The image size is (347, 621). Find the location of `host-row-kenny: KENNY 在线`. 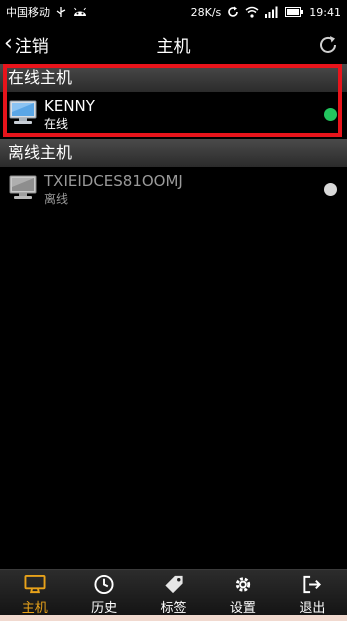

host-row-kenny: KENNY 在线 is located at coordinates (173, 115).